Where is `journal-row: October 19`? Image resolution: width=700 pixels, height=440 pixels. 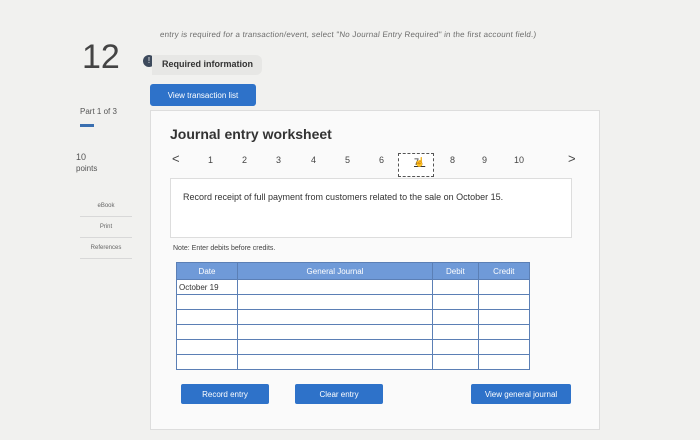
journal-row: October 19 is located at coordinates (353, 287).